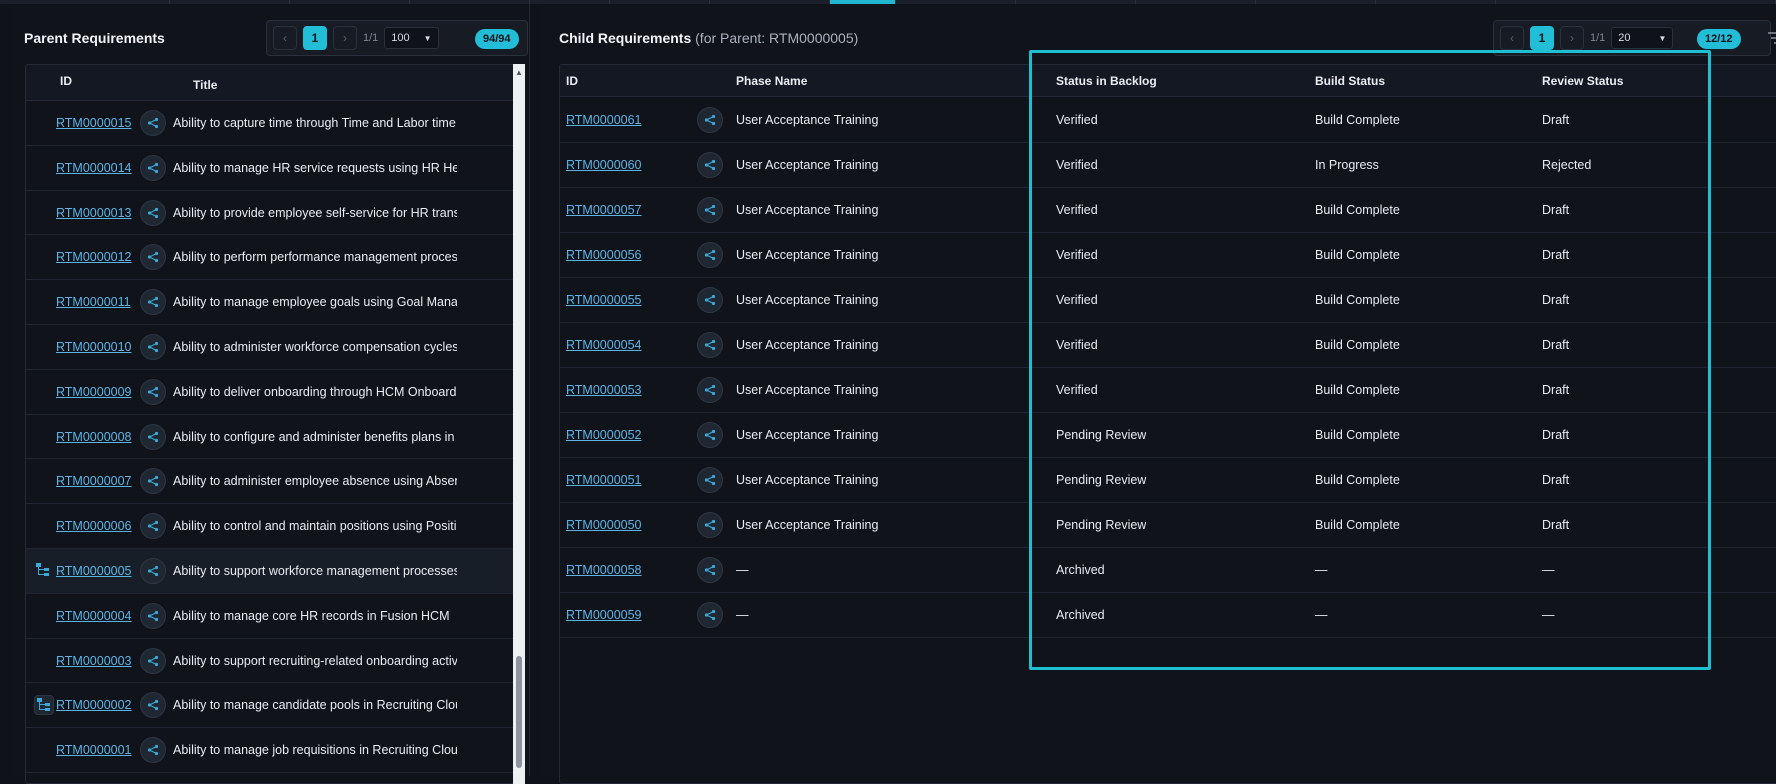 The width and height of the screenshot is (1776, 784). Describe the element at coordinates (205, 83) in the screenshot. I see `column-header-title: Title` at that location.